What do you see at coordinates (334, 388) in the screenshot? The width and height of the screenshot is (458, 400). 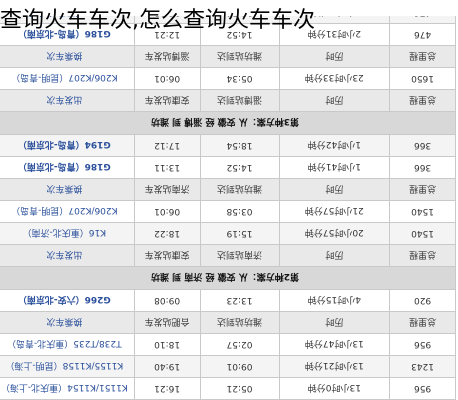 I see `duration-cell: 13小时0分钟` at bounding box center [334, 388].